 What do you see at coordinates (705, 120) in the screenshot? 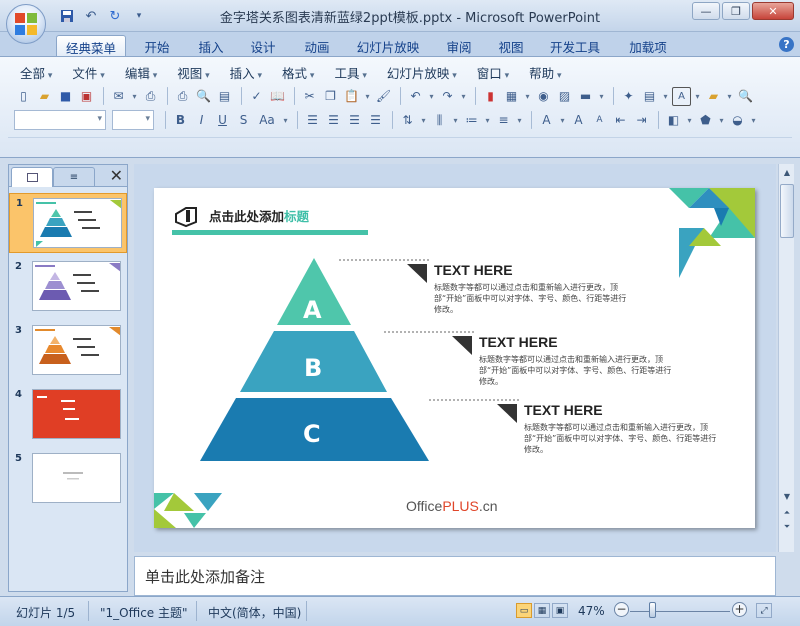
I see `shapes-icon: ⬟` at bounding box center [705, 120].